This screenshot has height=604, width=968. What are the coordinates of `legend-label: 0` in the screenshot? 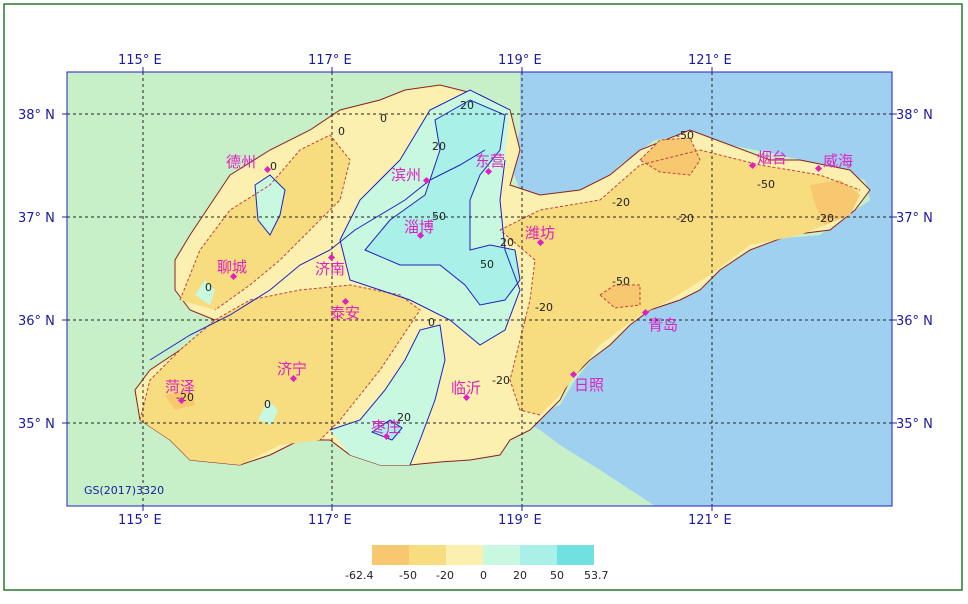 It's located at (483, 575).